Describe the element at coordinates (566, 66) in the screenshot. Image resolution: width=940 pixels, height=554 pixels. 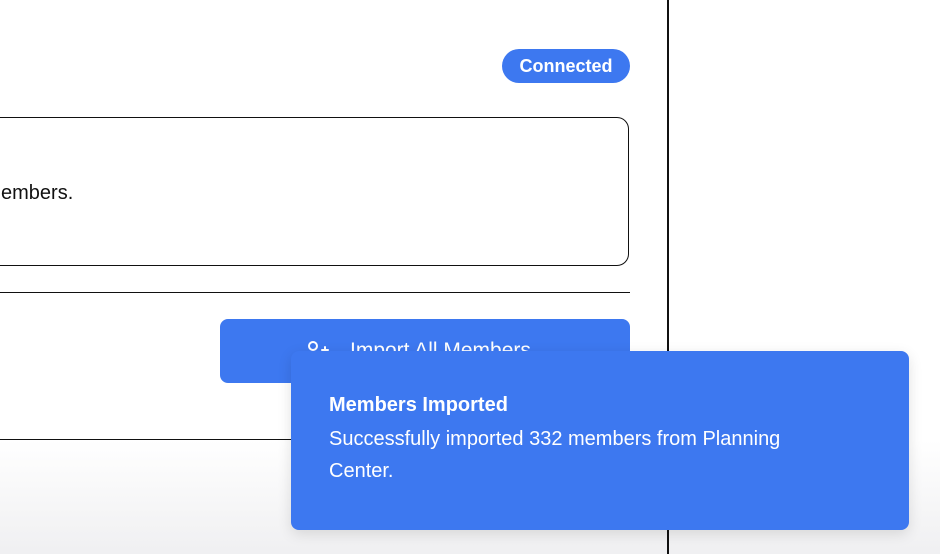
I see `status-badge: Connected` at that location.